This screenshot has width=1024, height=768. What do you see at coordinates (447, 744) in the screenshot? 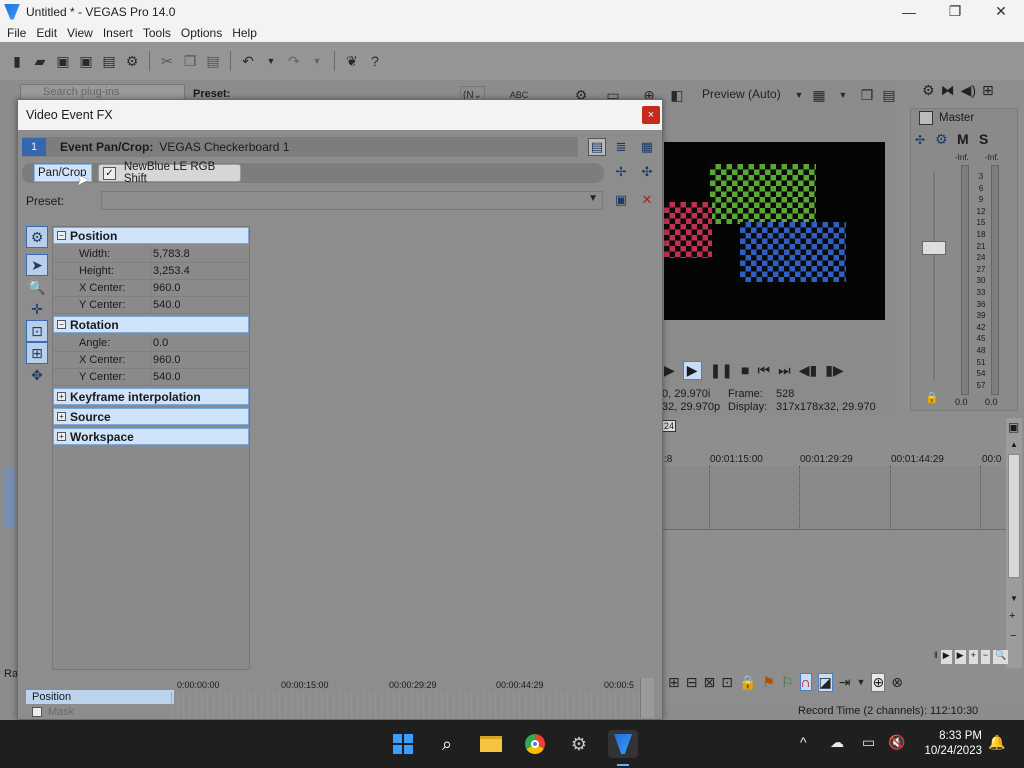
I see `search-icon: ⌕` at bounding box center [447, 744].